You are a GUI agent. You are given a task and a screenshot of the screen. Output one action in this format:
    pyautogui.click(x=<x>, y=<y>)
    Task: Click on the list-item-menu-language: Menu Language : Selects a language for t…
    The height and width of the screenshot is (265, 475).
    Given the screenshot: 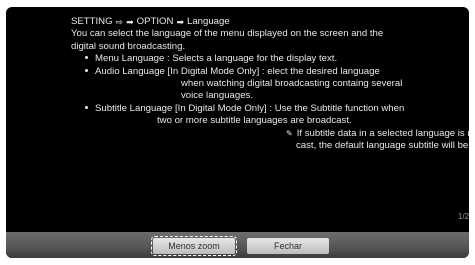 What is the action you would take?
    pyautogui.click(x=263, y=59)
    